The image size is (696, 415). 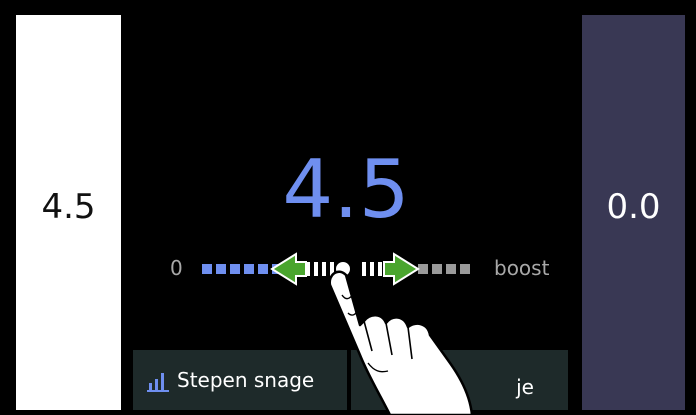 What do you see at coordinates (346, 189) in the screenshot?
I see `main-power-value: 4.5` at bounding box center [346, 189].